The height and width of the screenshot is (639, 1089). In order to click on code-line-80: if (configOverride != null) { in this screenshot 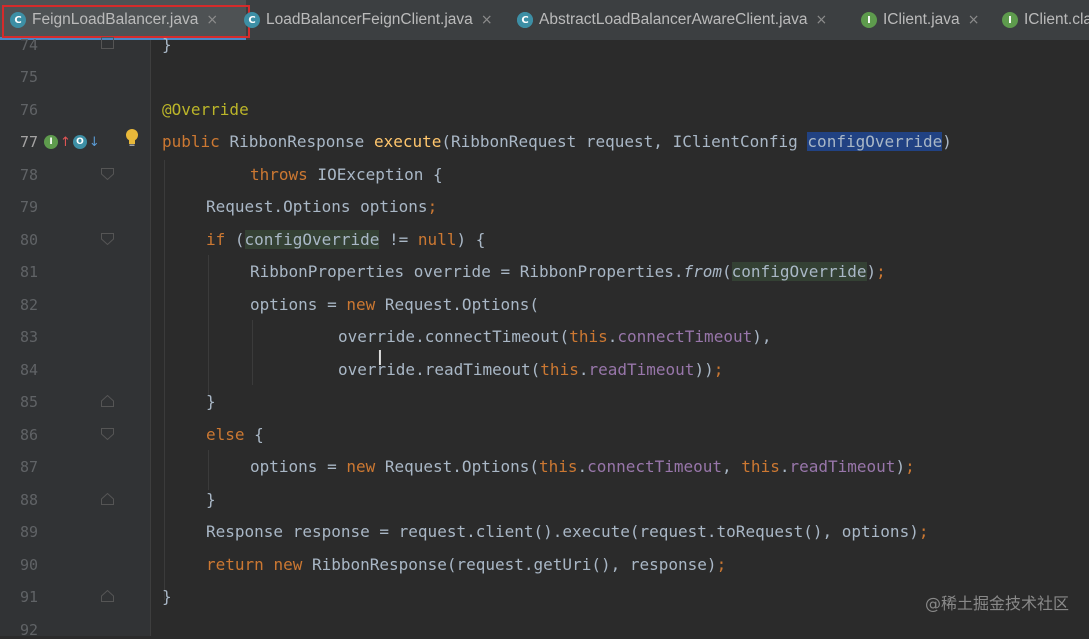, I will do `click(346, 239)`.